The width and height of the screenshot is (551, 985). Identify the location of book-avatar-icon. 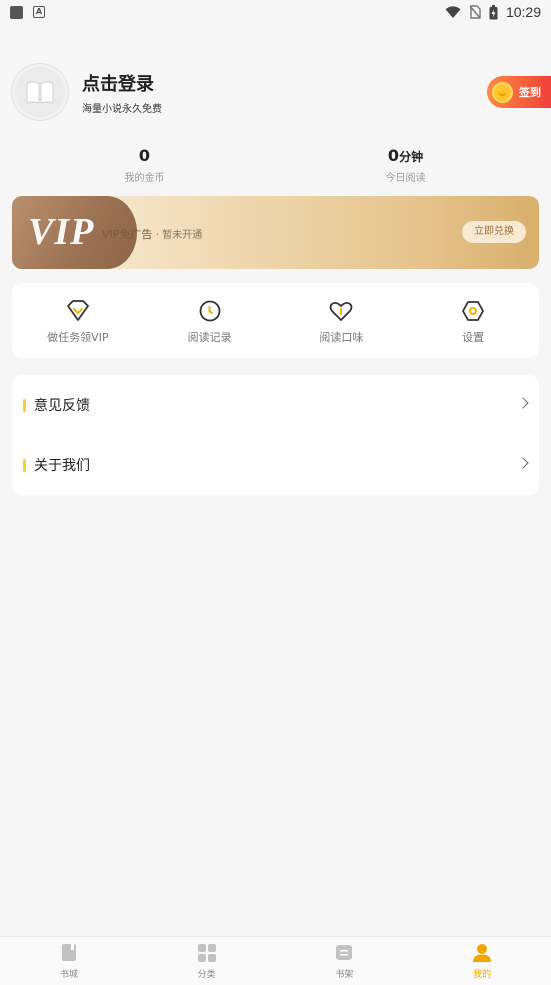
(40, 92).